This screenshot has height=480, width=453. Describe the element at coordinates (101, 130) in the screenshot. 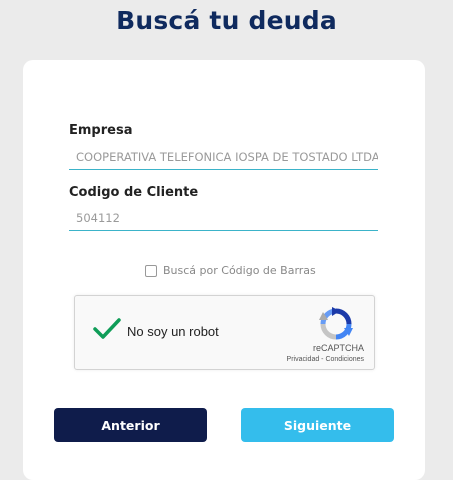

I see `empresa-label: Empresa` at that location.